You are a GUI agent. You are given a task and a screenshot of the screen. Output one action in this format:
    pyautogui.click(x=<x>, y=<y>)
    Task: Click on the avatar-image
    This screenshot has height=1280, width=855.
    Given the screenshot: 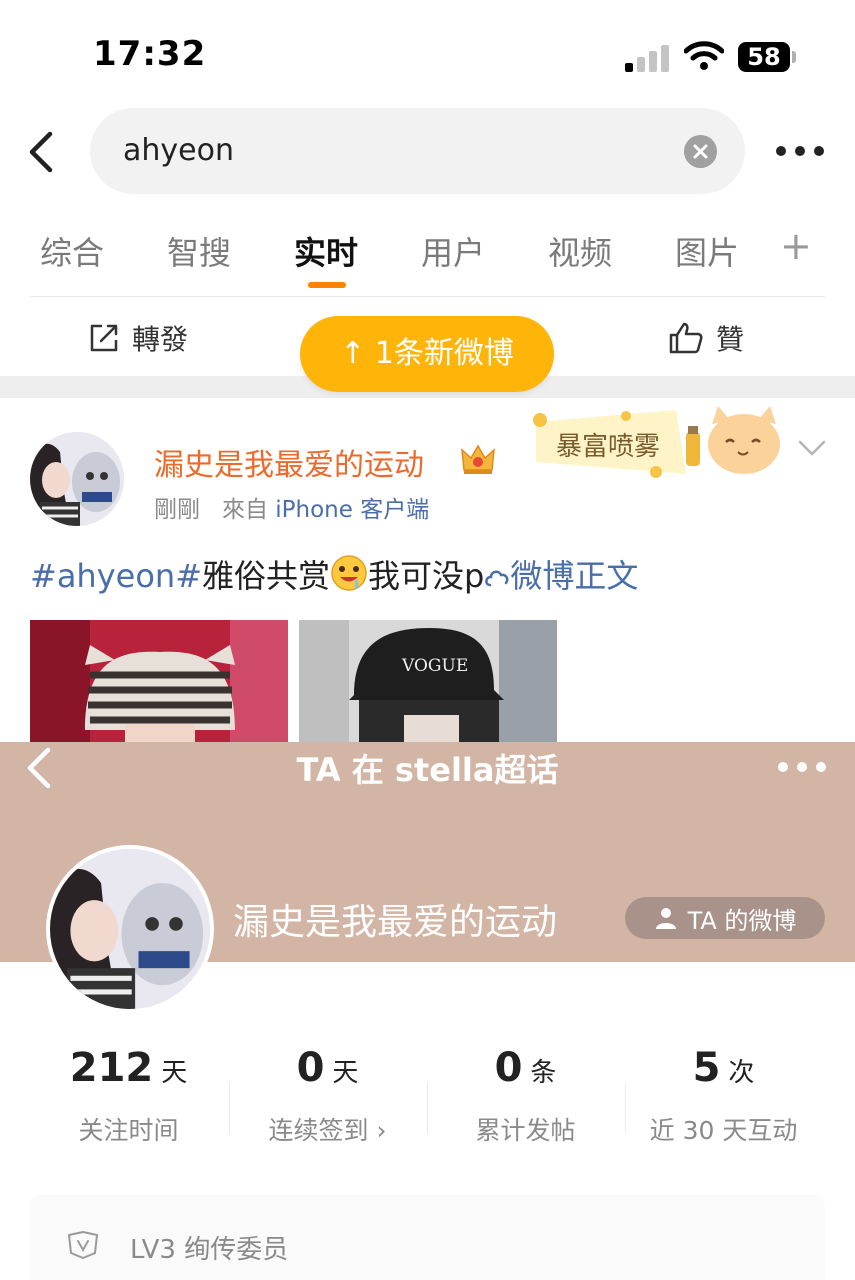 What is the action you would take?
    pyautogui.click(x=77, y=479)
    